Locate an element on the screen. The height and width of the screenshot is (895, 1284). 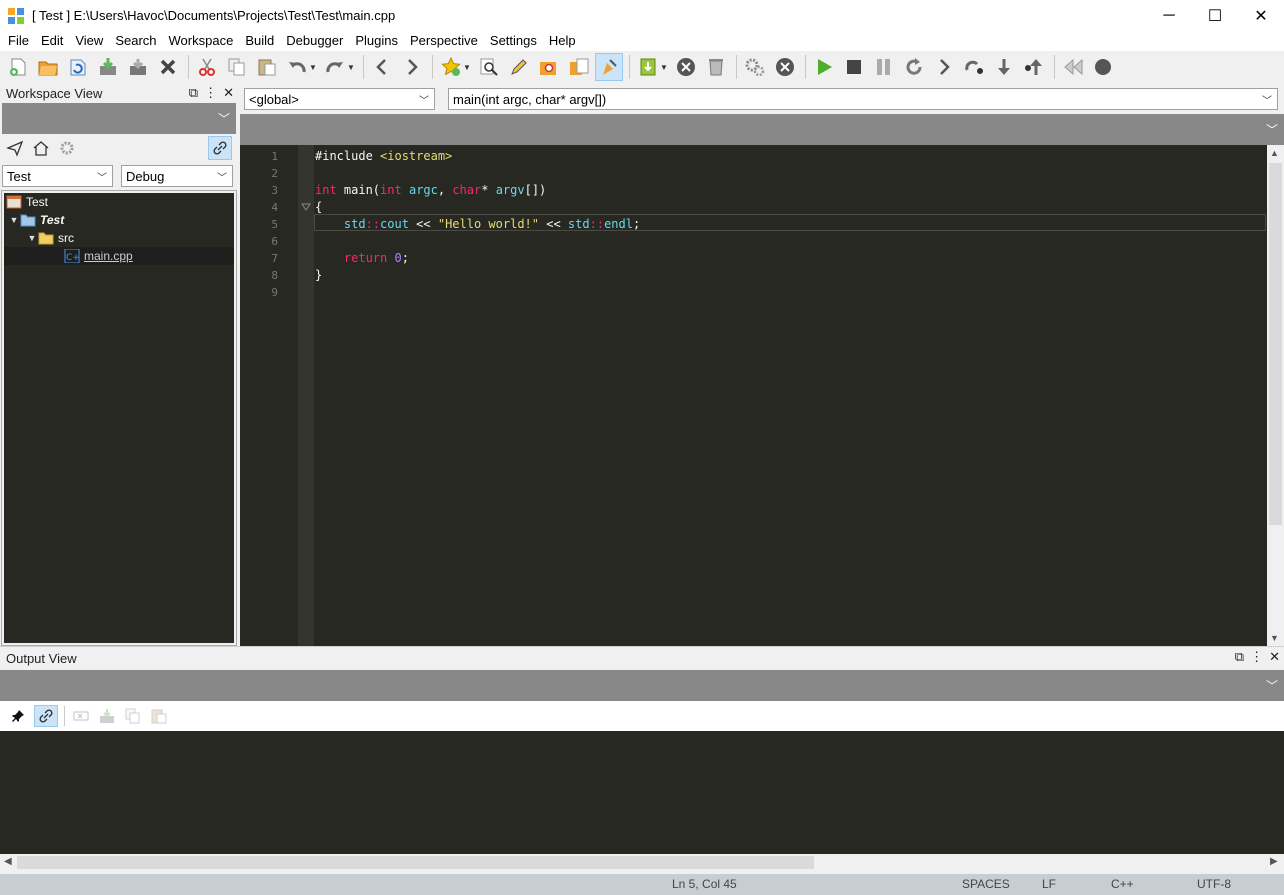
code-line: { is located at coordinates (318, 207).